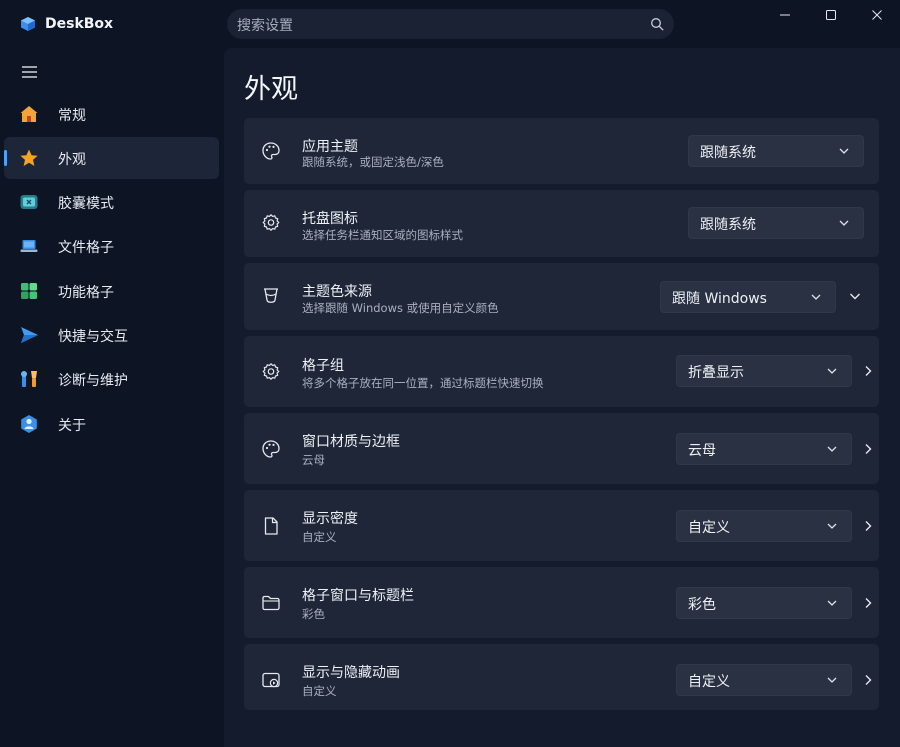 The width and height of the screenshot is (900, 747). What do you see at coordinates (702, 451) in the screenshot?
I see `dropdown-value: 云母` at bounding box center [702, 451].